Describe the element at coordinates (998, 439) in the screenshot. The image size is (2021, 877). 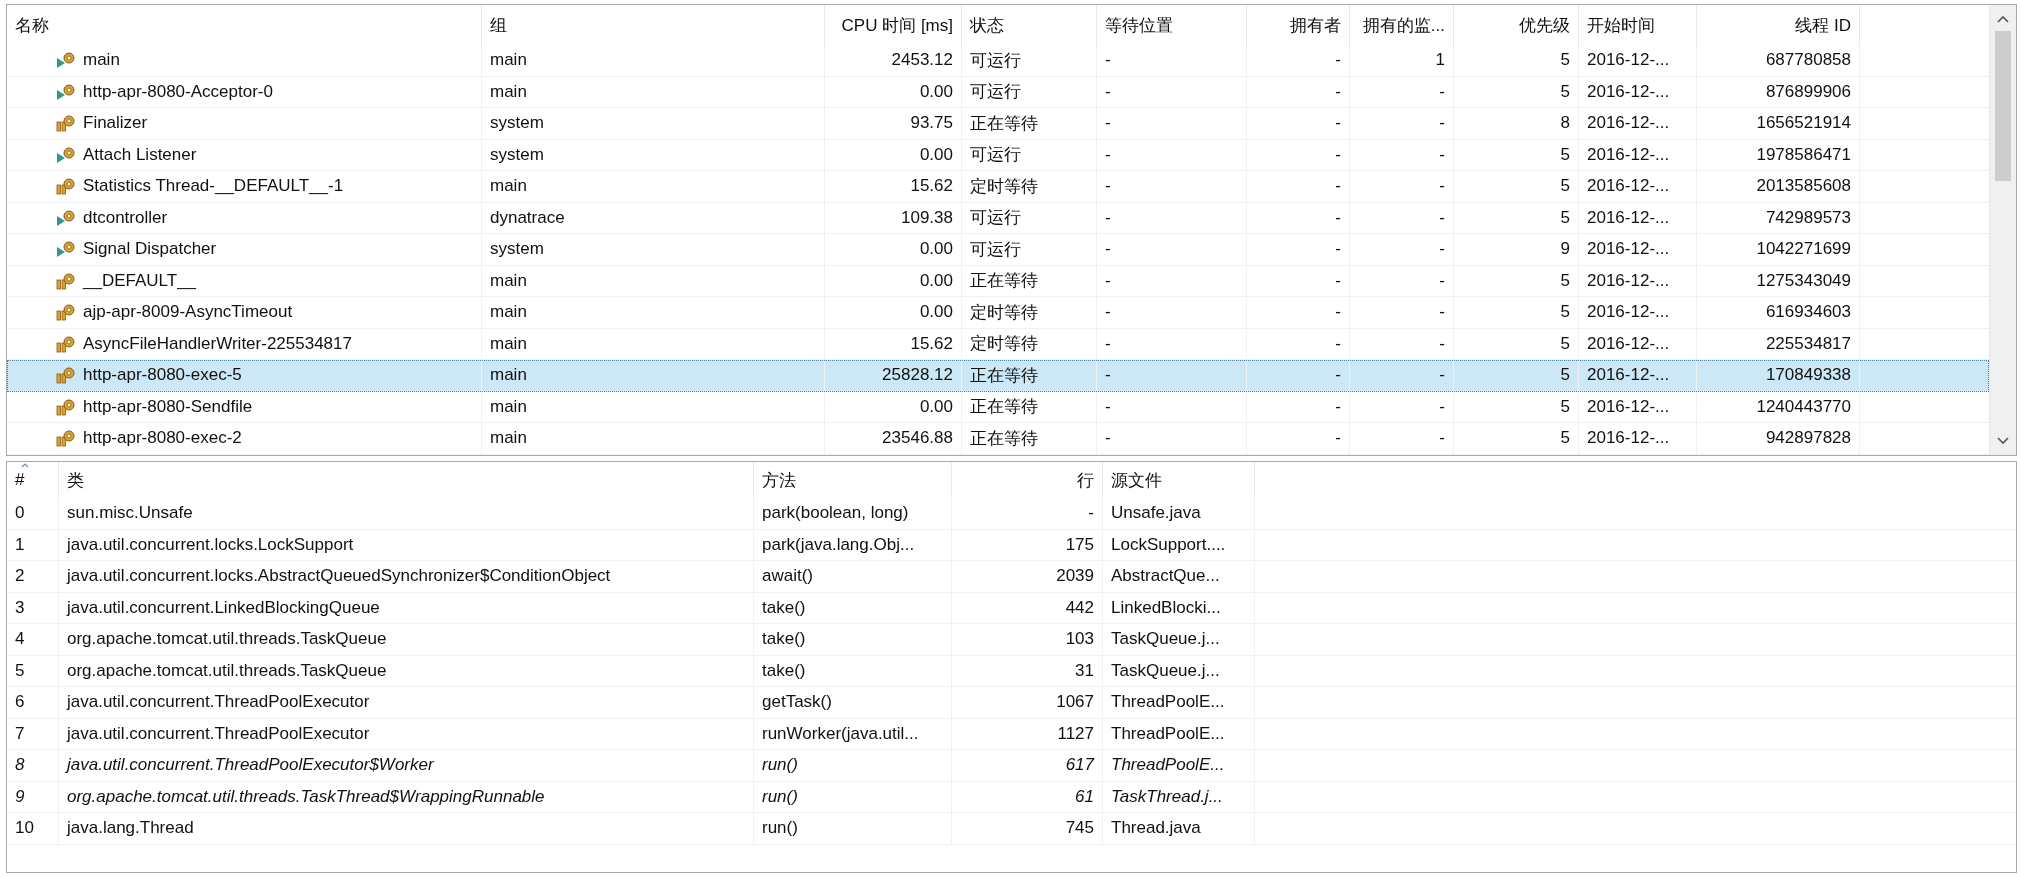
I see `thread-row: http-apr-8080-exec-2 main 23546.88 正在等待 - - - 5 2016-12-... 942897828` at that location.